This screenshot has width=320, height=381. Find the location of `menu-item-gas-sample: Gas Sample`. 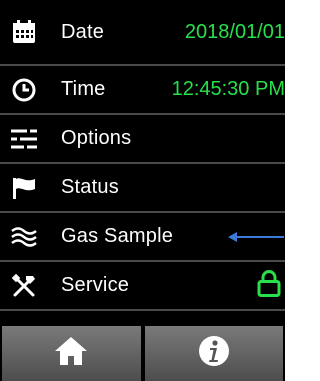

menu-item-gas-sample: Gas Sample is located at coordinates (142, 237).